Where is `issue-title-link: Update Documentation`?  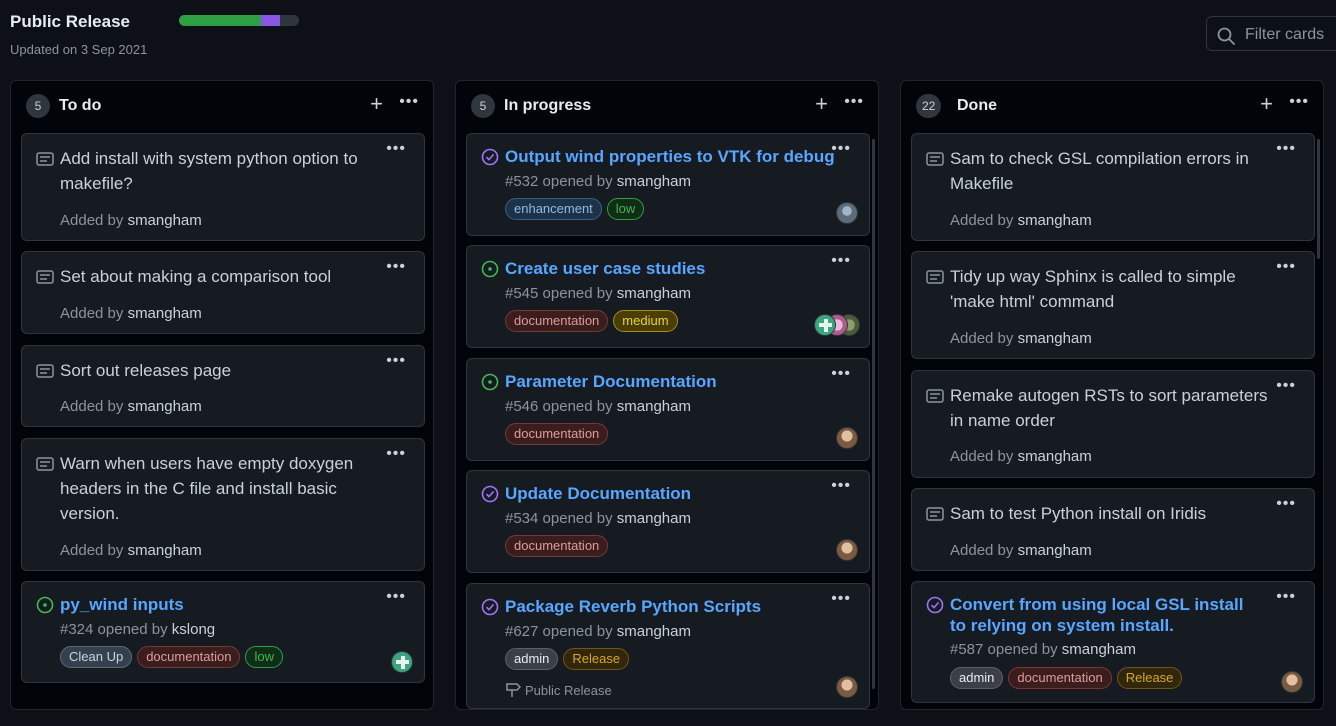
issue-title-link: Update Documentation is located at coordinates (670, 493).